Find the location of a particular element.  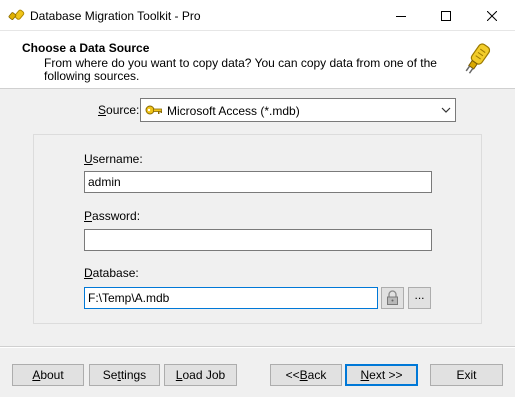

close-icon is located at coordinates (492, 15).